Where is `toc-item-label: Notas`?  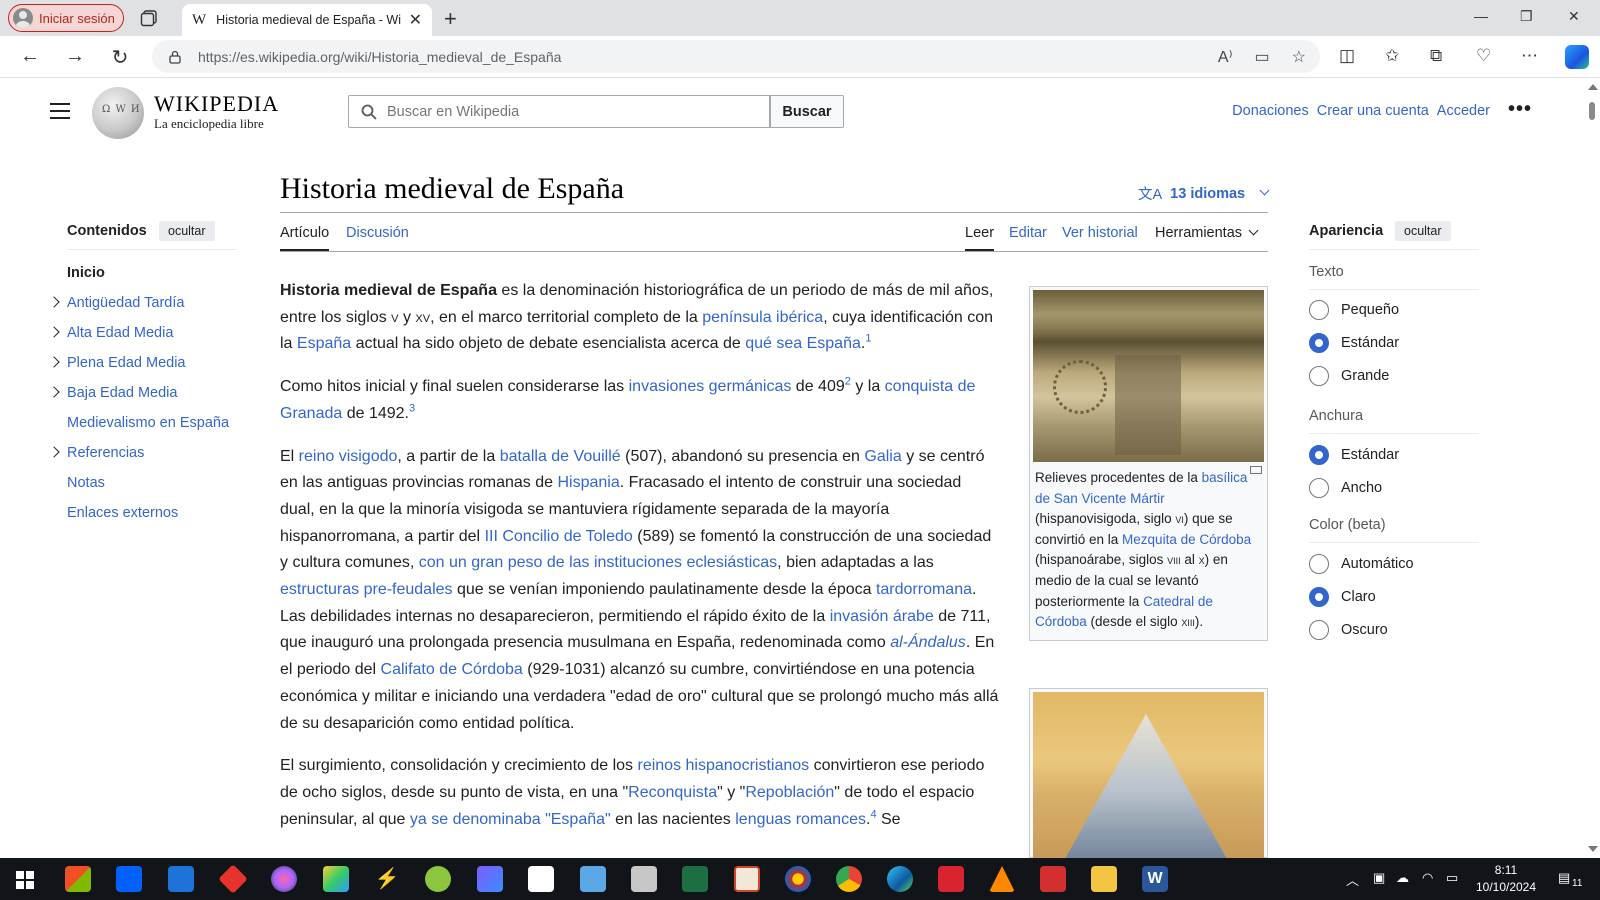 toc-item-label: Notas is located at coordinates (86, 483).